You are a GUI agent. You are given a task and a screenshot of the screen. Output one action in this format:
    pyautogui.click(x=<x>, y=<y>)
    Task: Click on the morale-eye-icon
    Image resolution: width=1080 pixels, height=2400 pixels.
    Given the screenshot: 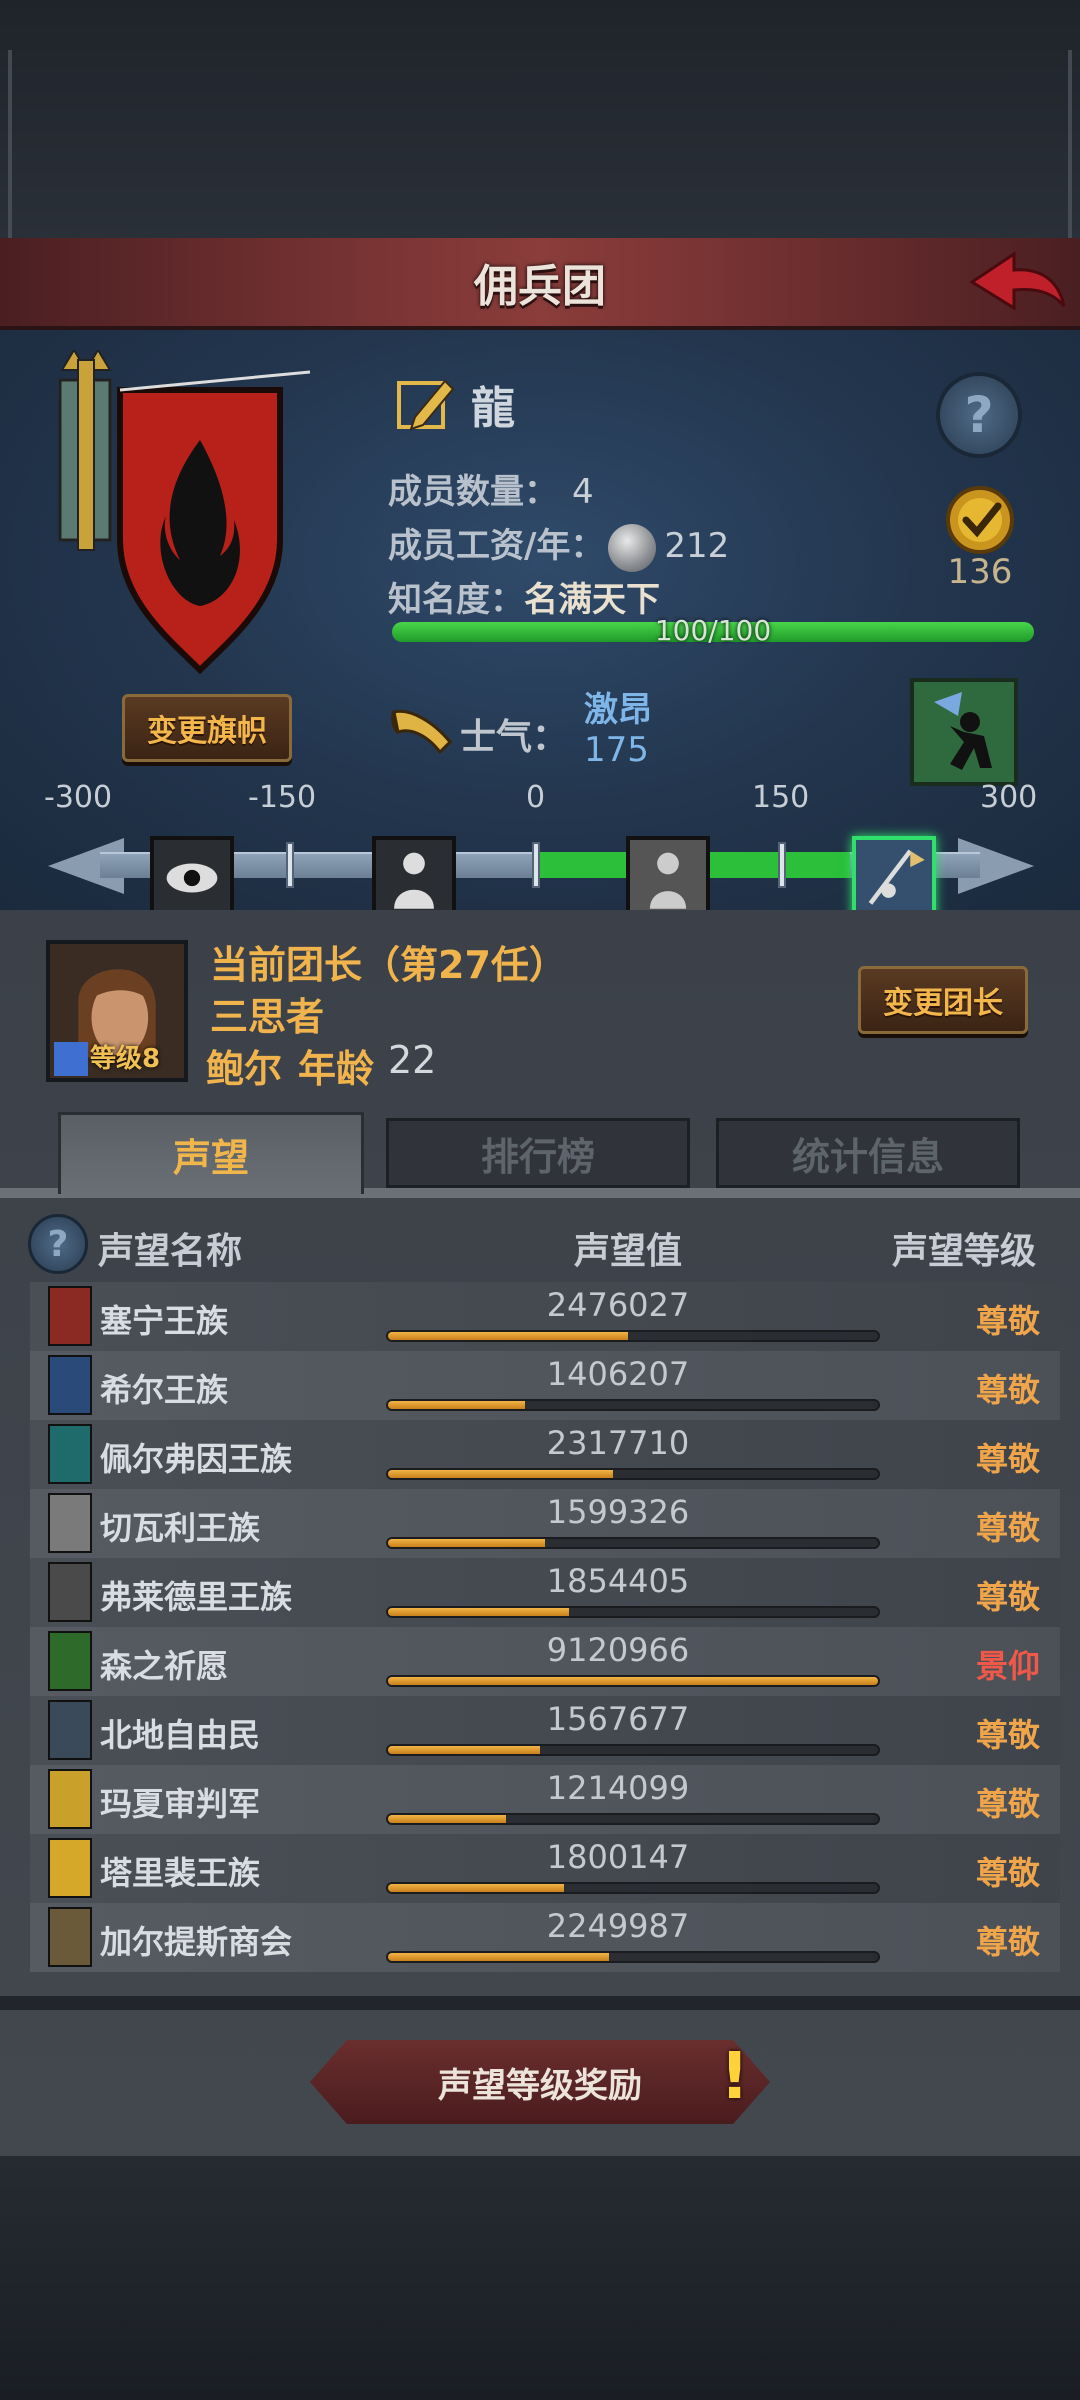 What is the action you would take?
    pyautogui.click(x=192, y=878)
    